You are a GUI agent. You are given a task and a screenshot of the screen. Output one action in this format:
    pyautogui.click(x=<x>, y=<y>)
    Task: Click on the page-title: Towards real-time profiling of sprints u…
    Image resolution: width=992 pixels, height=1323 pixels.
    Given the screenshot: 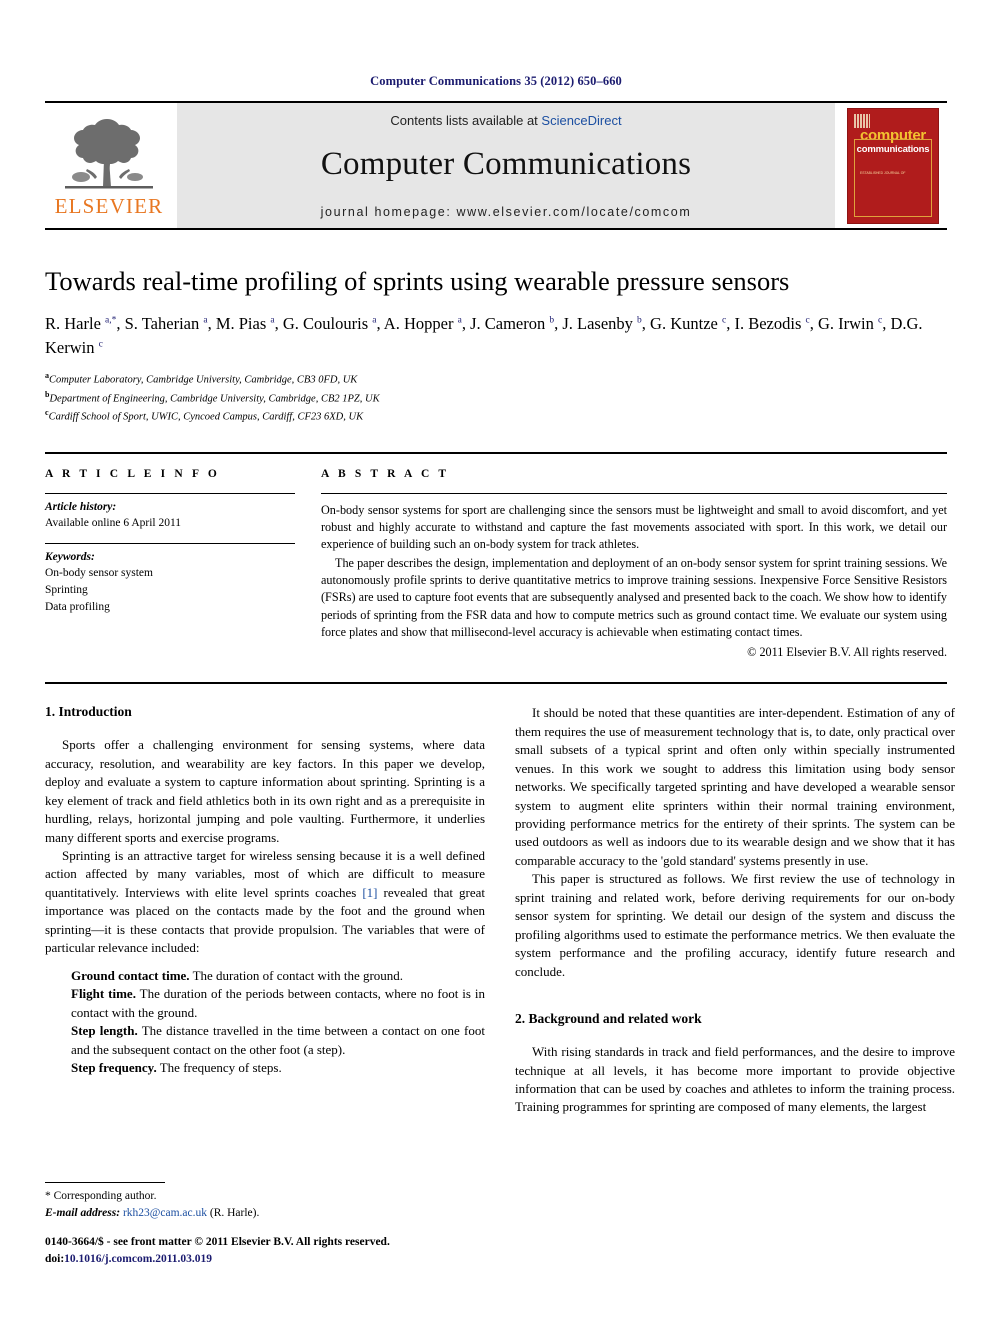 What is the action you would take?
    pyautogui.click(x=417, y=281)
    